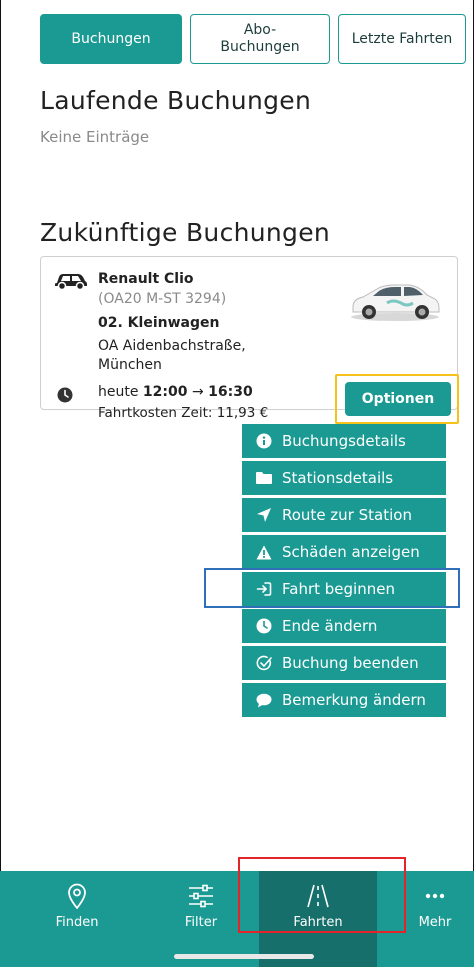  What do you see at coordinates (165, 392) in the screenshot?
I see `time-start: 12:00` at bounding box center [165, 392].